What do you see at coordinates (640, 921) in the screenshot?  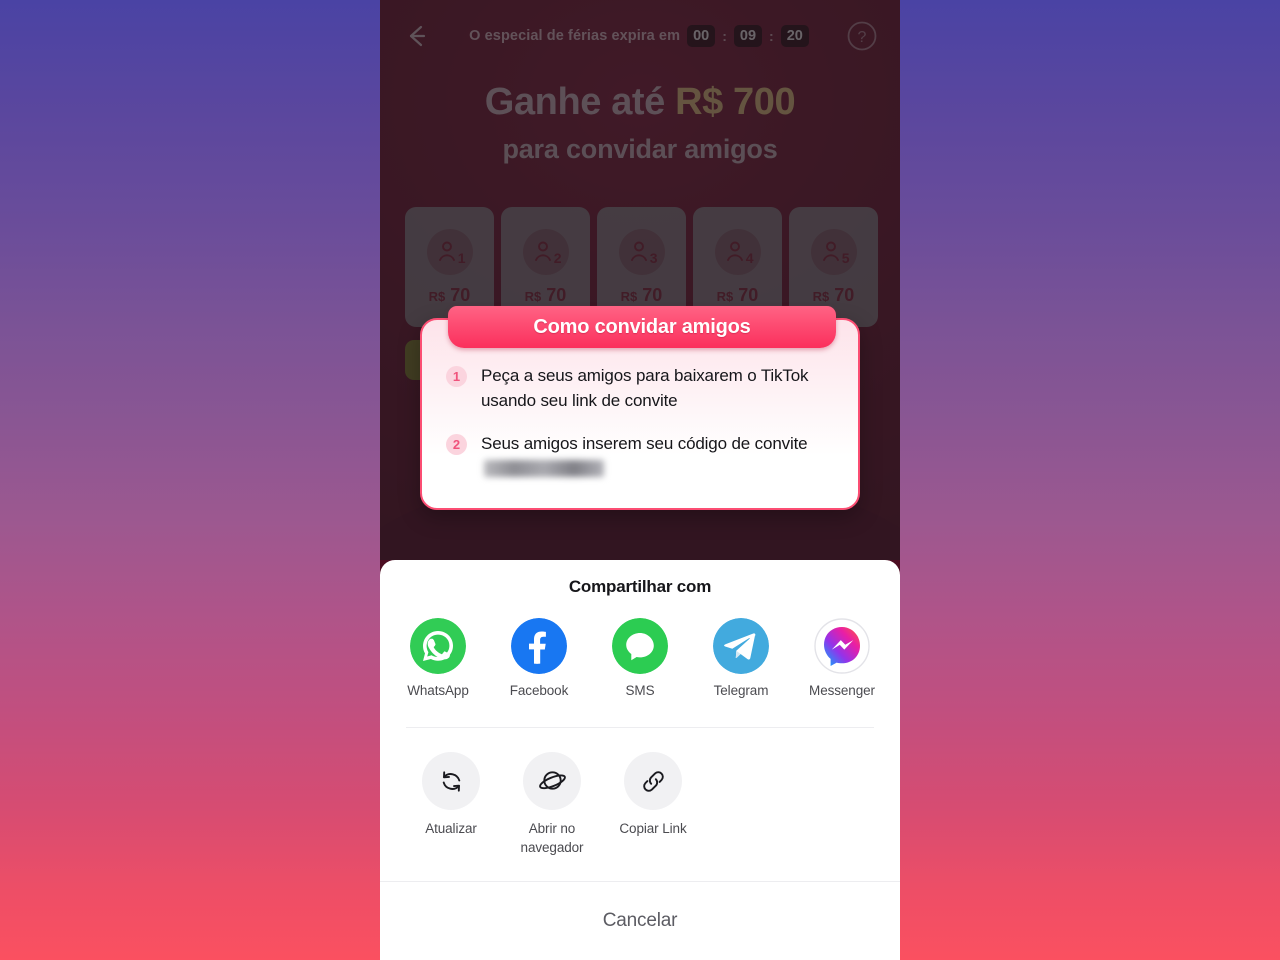 I see `cancel-button: Cancelar` at bounding box center [640, 921].